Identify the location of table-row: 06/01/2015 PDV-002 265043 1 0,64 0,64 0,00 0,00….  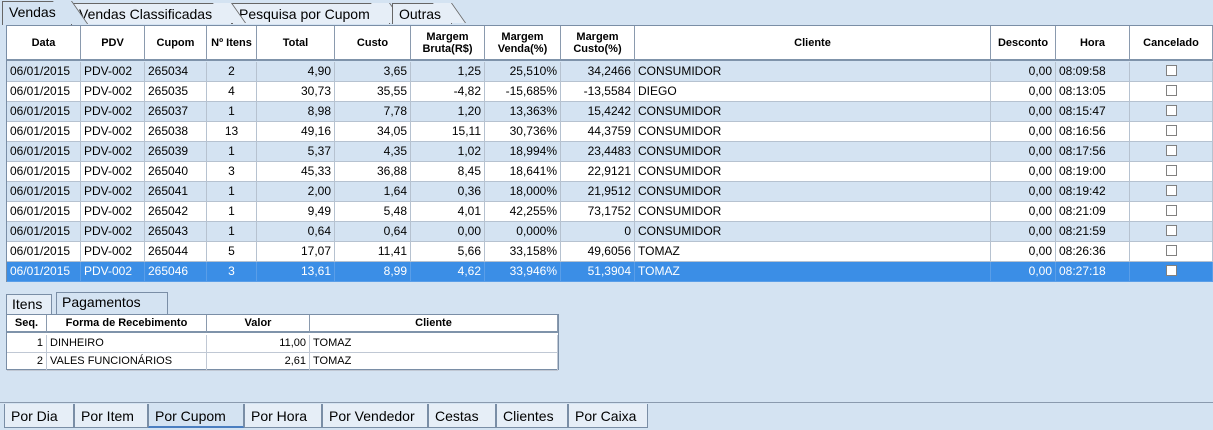
(610, 232).